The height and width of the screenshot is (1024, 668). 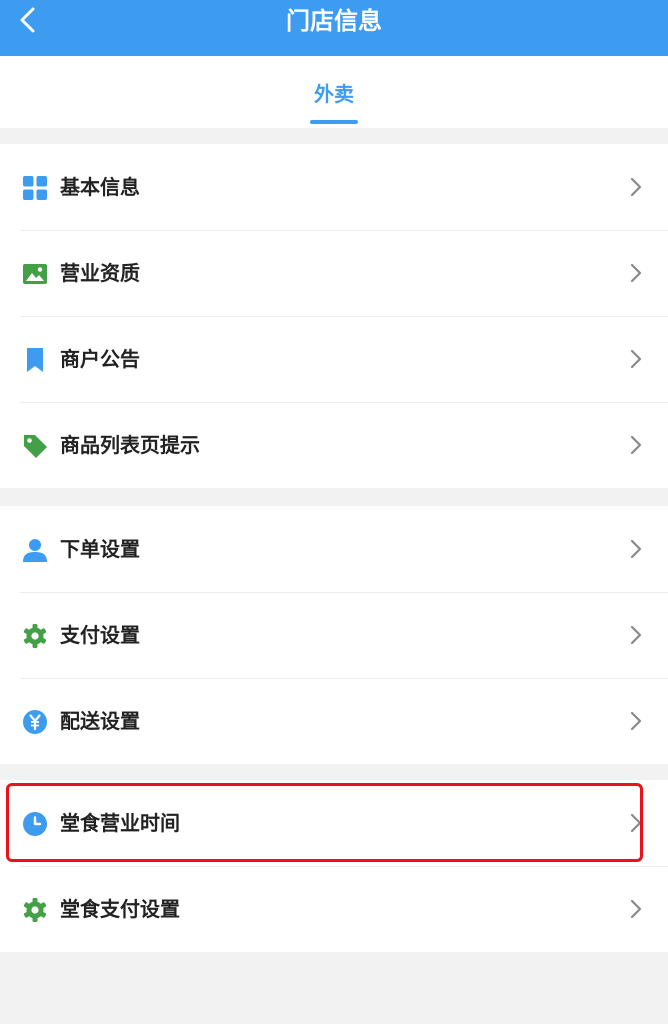 I want to click on bookmark-icon, so click(x=35, y=360).